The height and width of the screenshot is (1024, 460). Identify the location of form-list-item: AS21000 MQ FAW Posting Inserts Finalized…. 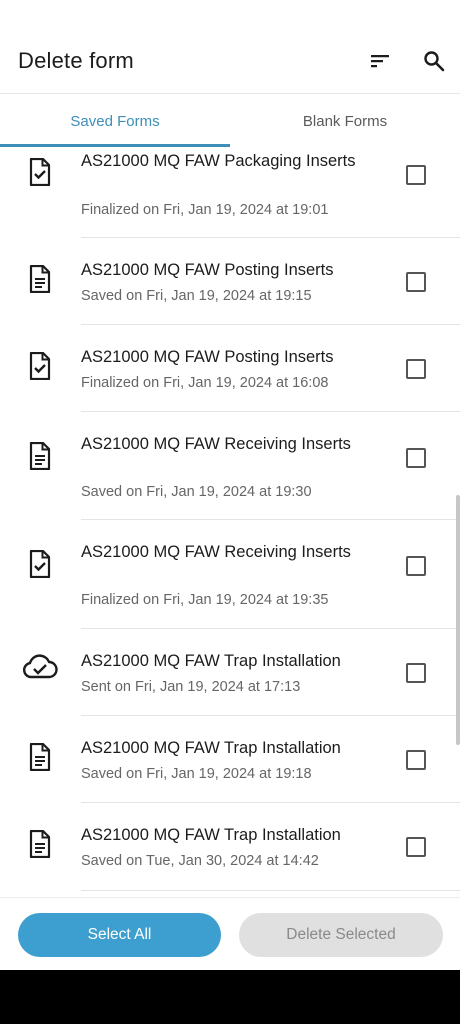
(230, 368).